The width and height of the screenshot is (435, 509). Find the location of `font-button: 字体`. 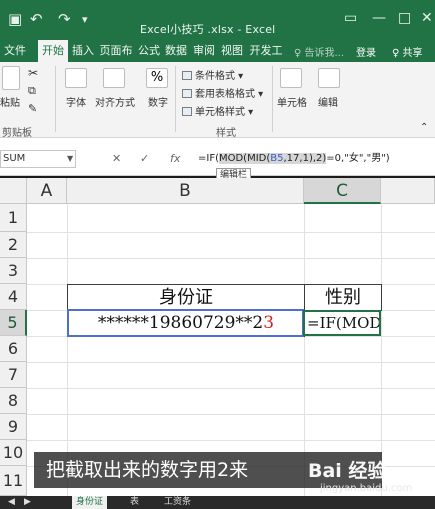

font-button: 字体 is located at coordinates (76, 101).